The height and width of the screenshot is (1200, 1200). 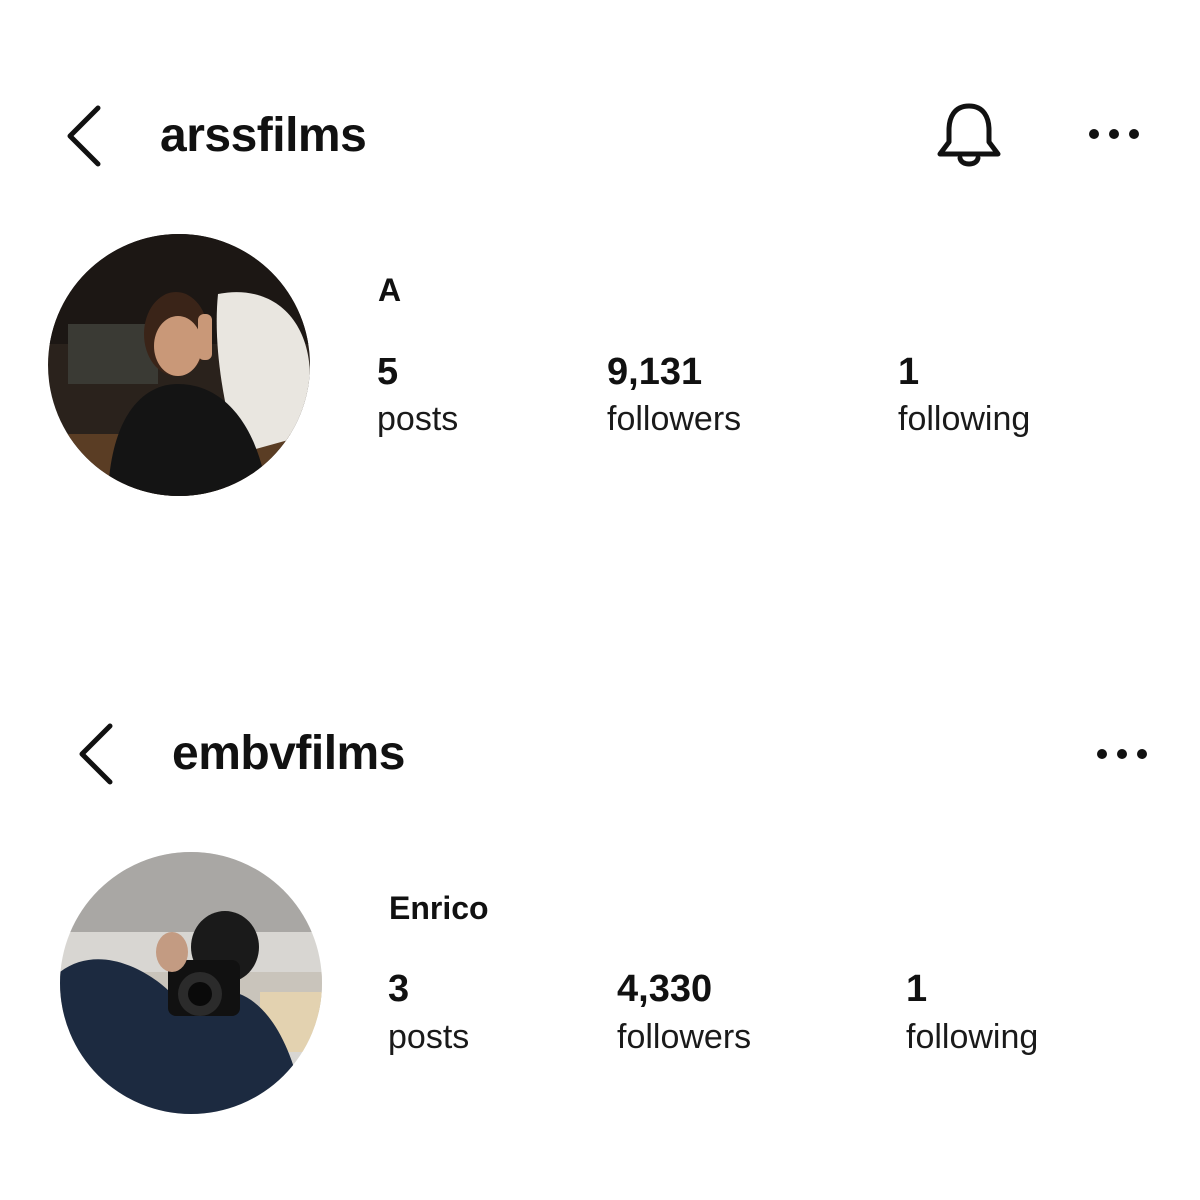 I want to click on stat-posts-count: 5, so click(x=388, y=372).